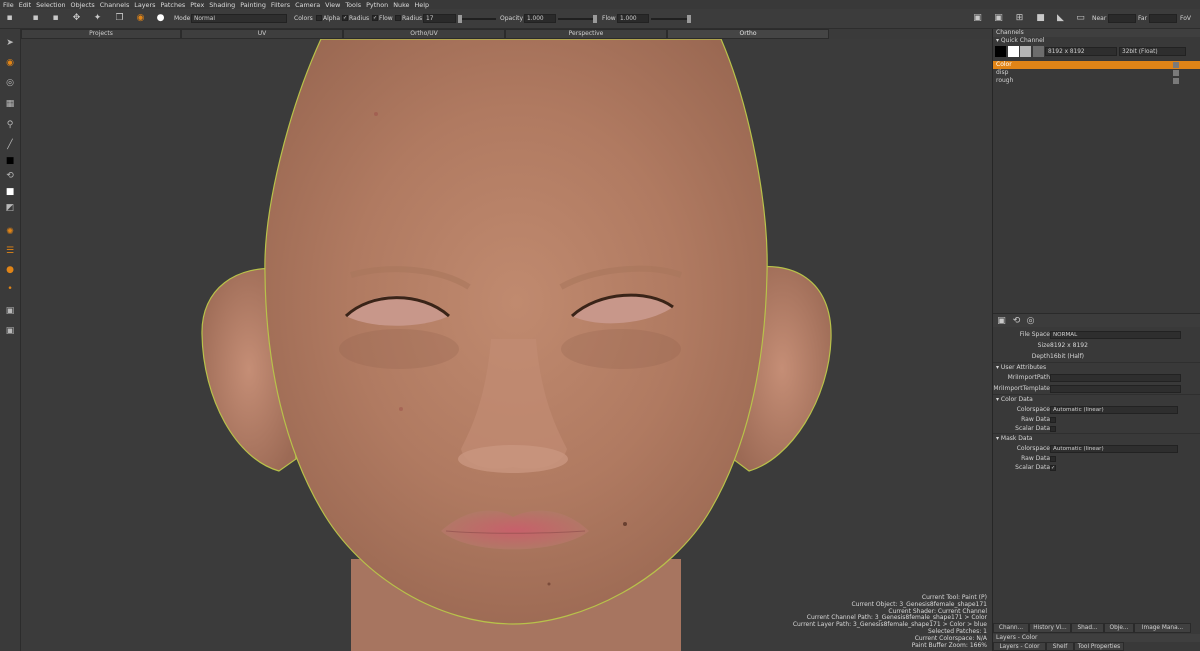 The image size is (1200, 651). Describe the element at coordinates (10, 331) in the screenshot. I see `bake-buffer-icon: ▣` at that location.